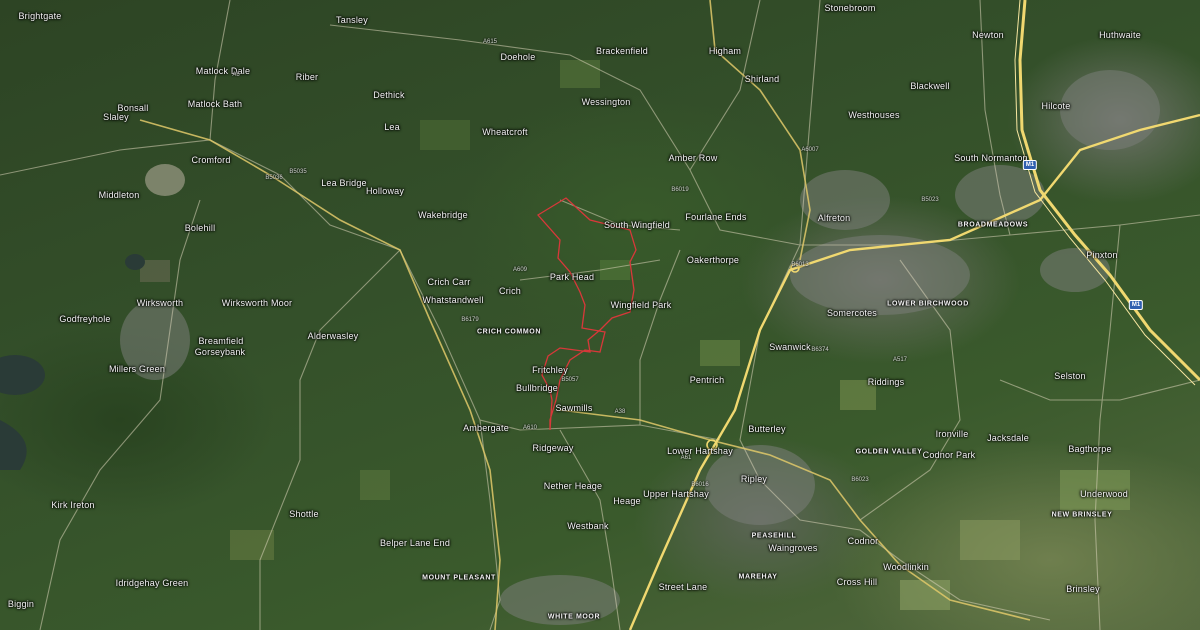  Describe the element at coordinates (1056, 106) in the screenshot. I see `place-label: Hilcote` at that location.